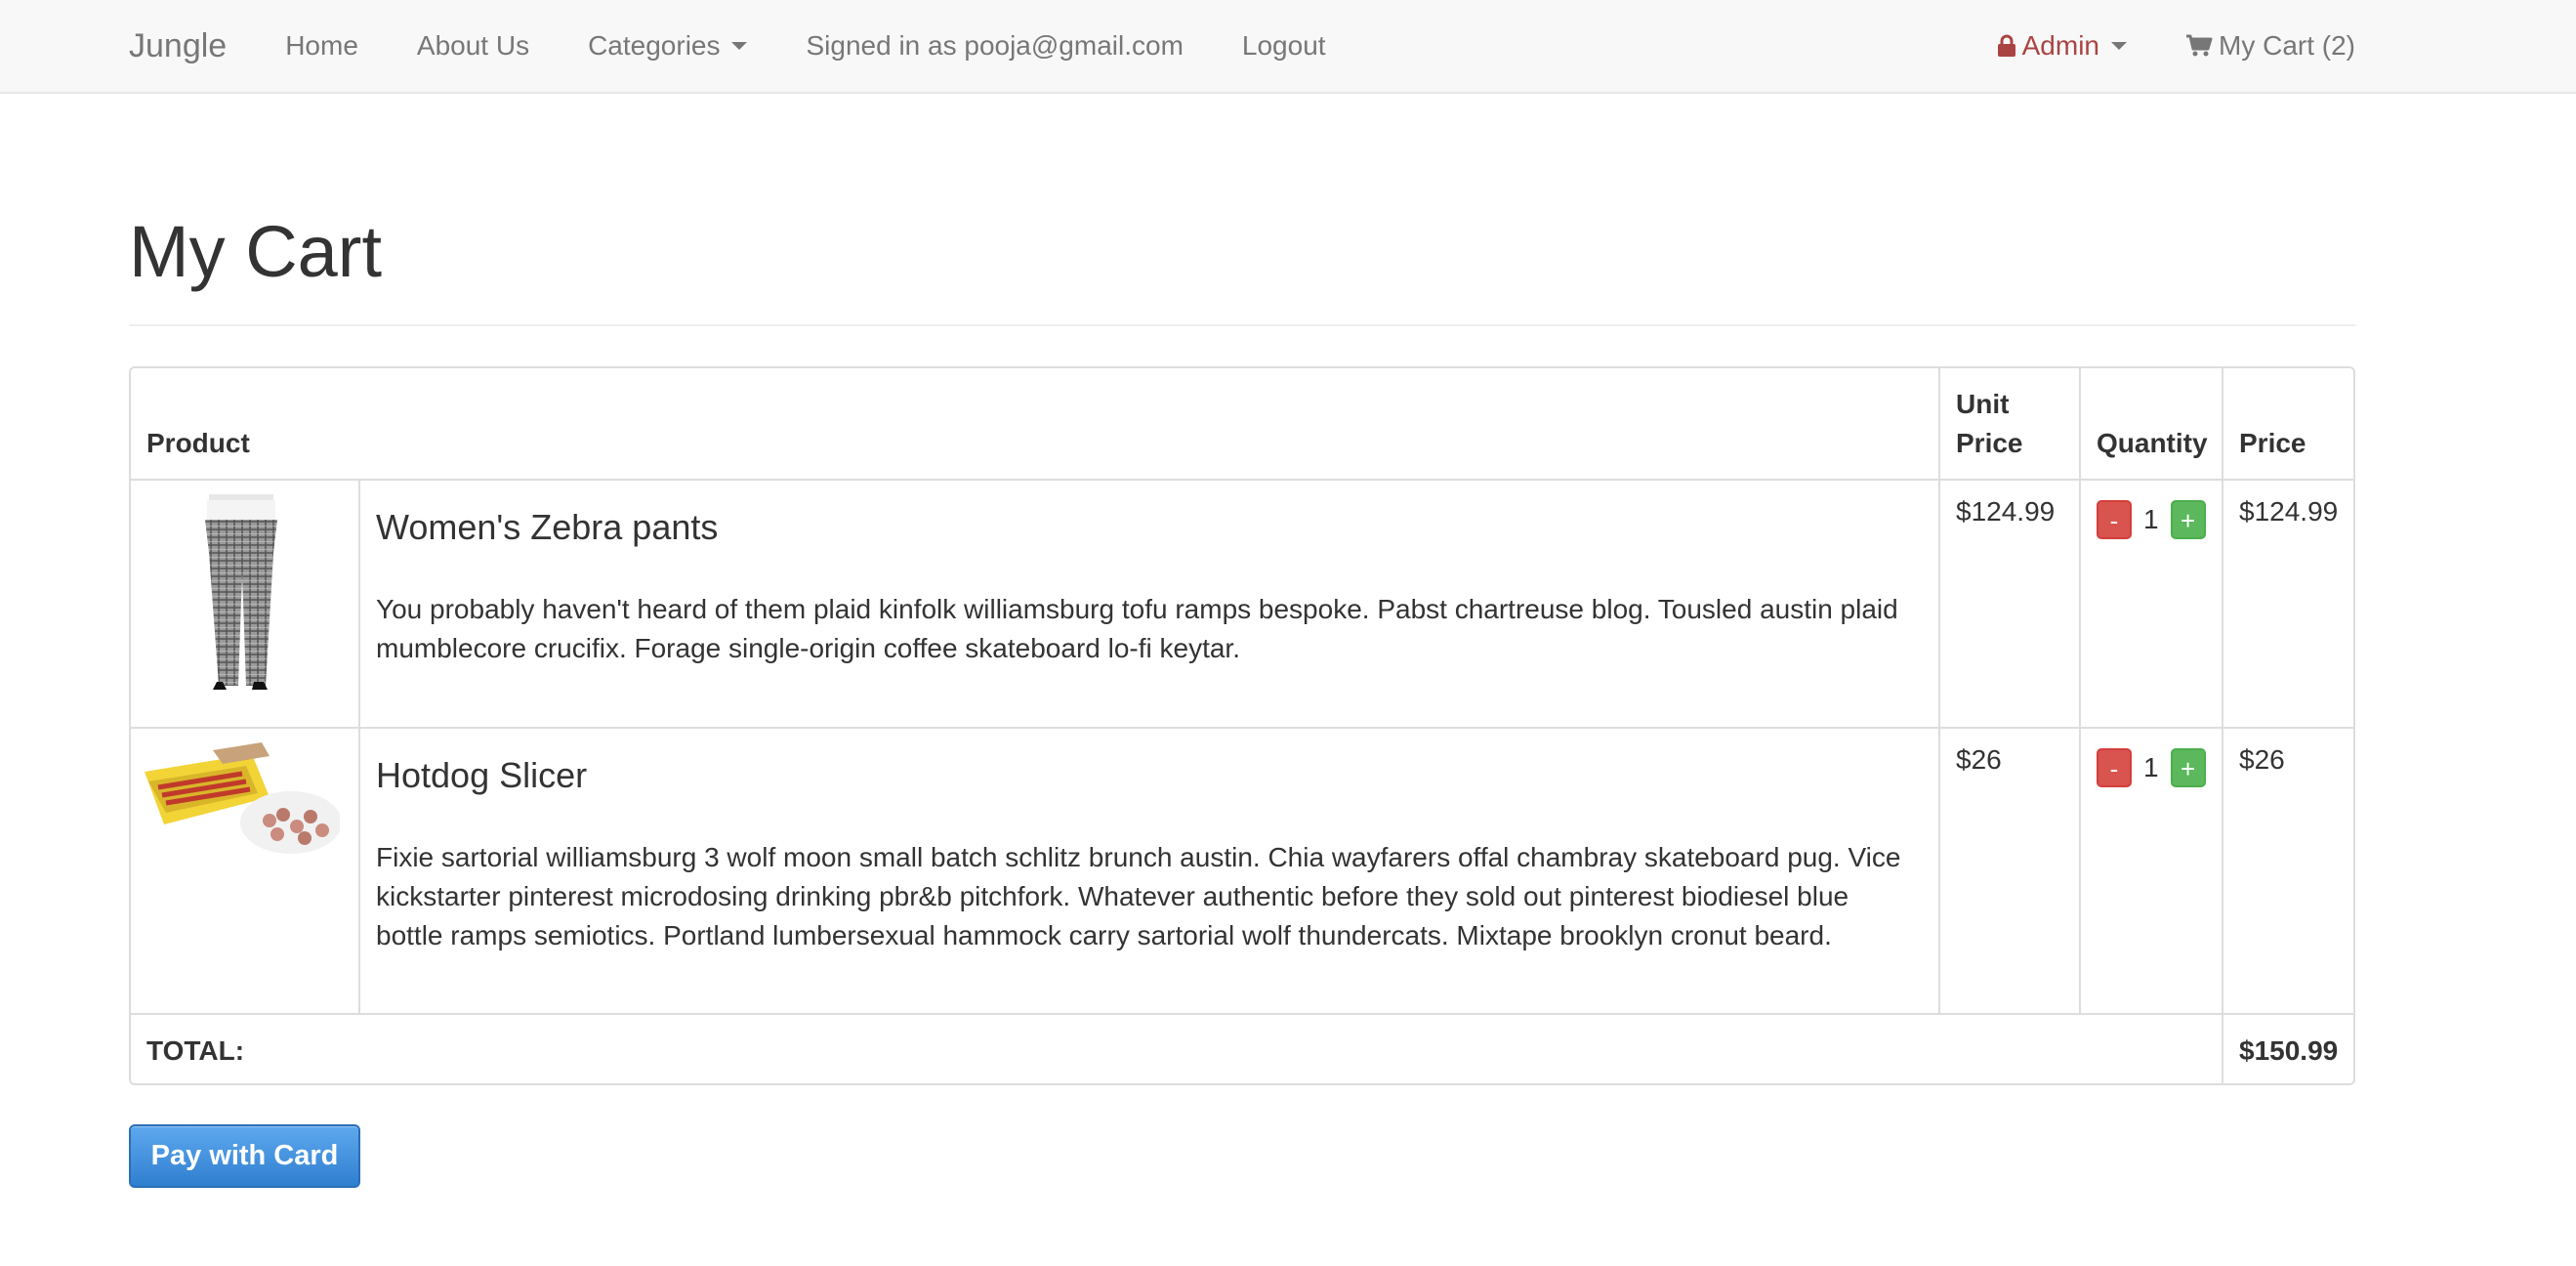 The image size is (2576, 1266). What do you see at coordinates (2288, 604) in the screenshot?
I see `line-price-cell: $124.99` at bounding box center [2288, 604].